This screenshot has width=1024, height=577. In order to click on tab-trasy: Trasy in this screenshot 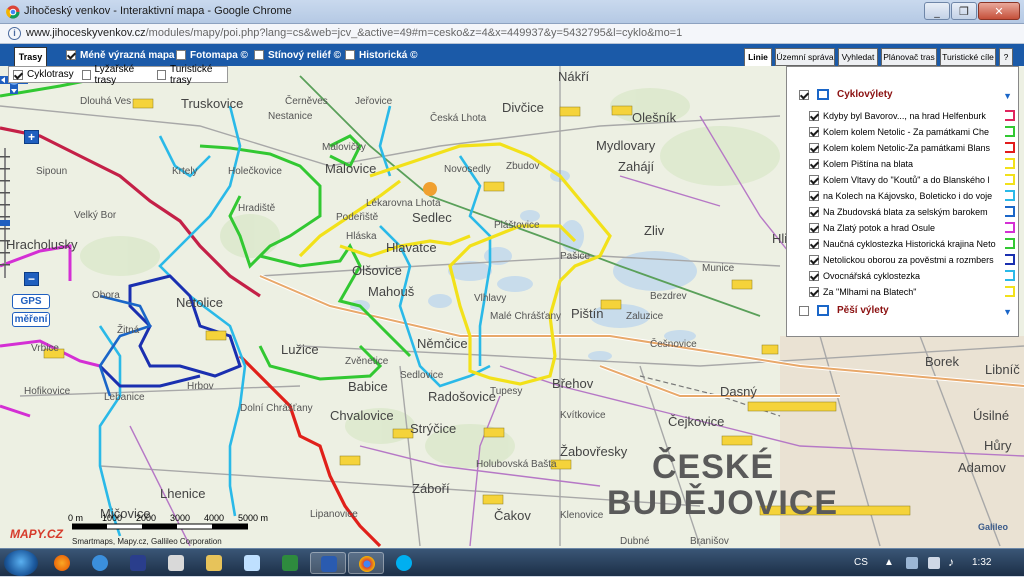, I will do `click(30, 57)`.